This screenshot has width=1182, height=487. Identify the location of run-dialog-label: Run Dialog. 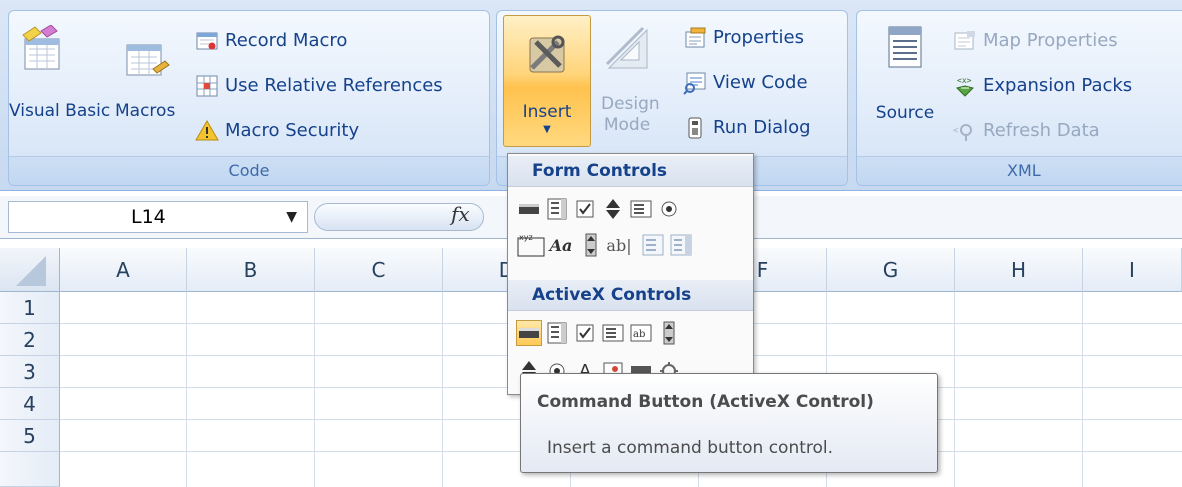
(762, 127).